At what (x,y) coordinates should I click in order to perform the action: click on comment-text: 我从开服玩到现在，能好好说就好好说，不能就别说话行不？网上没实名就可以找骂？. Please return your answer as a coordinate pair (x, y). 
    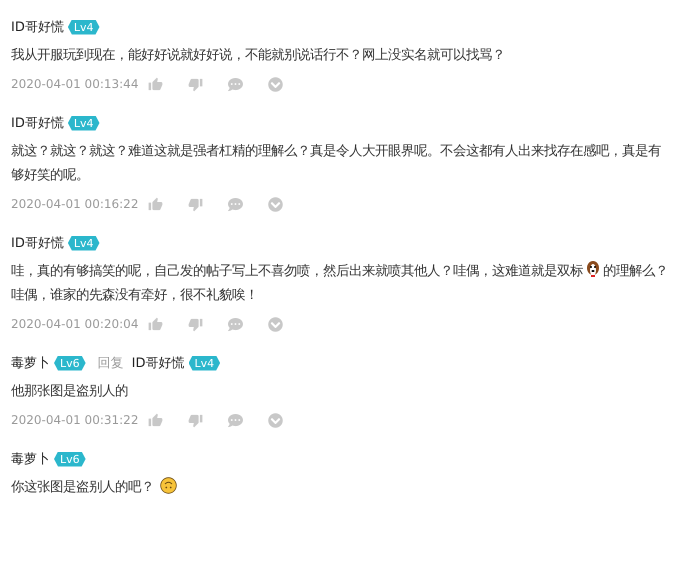
    Looking at the image, I should click on (258, 55).